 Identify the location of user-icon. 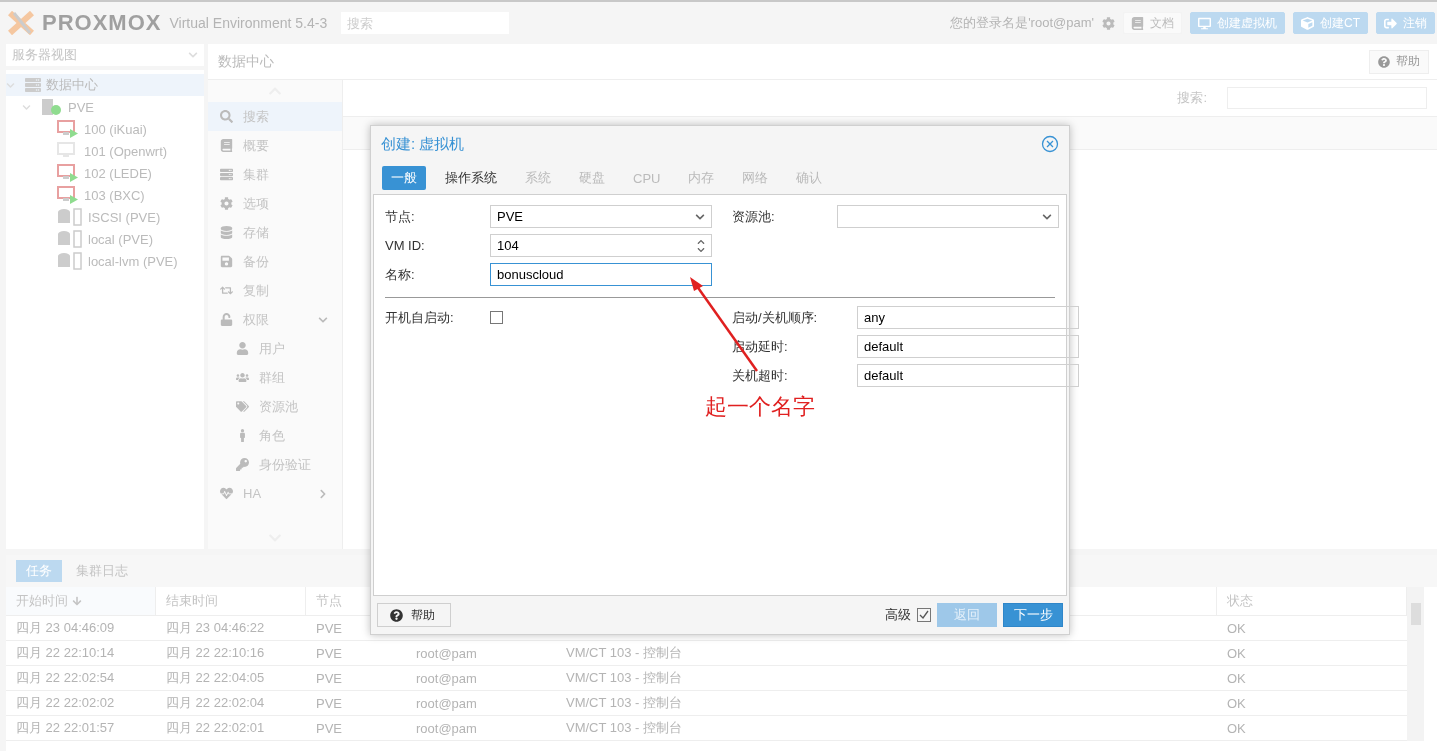
(242, 348).